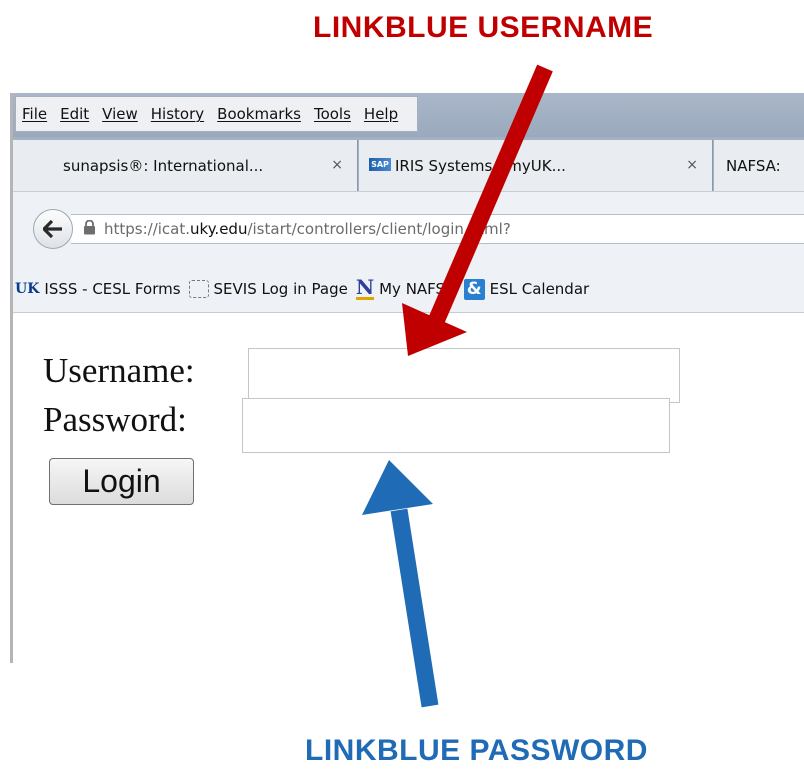  Describe the element at coordinates (753, 165) in the screenshot. I see `tab-title: NAFSA:` at that location.